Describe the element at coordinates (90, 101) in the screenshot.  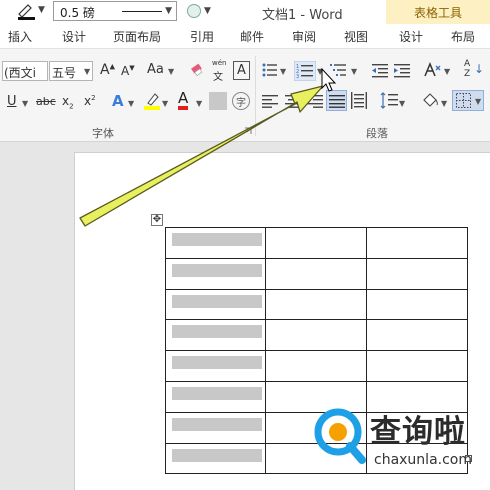
I see `superscript-button: x2` at that location.